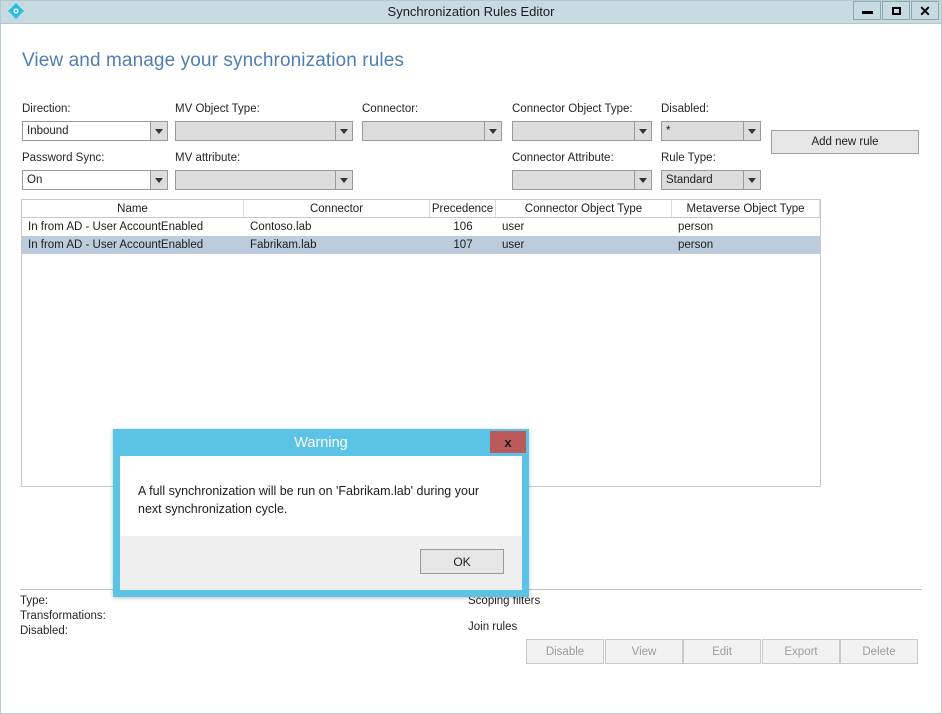  I want to click on dialog-close-icon: x, so click(508, 442).